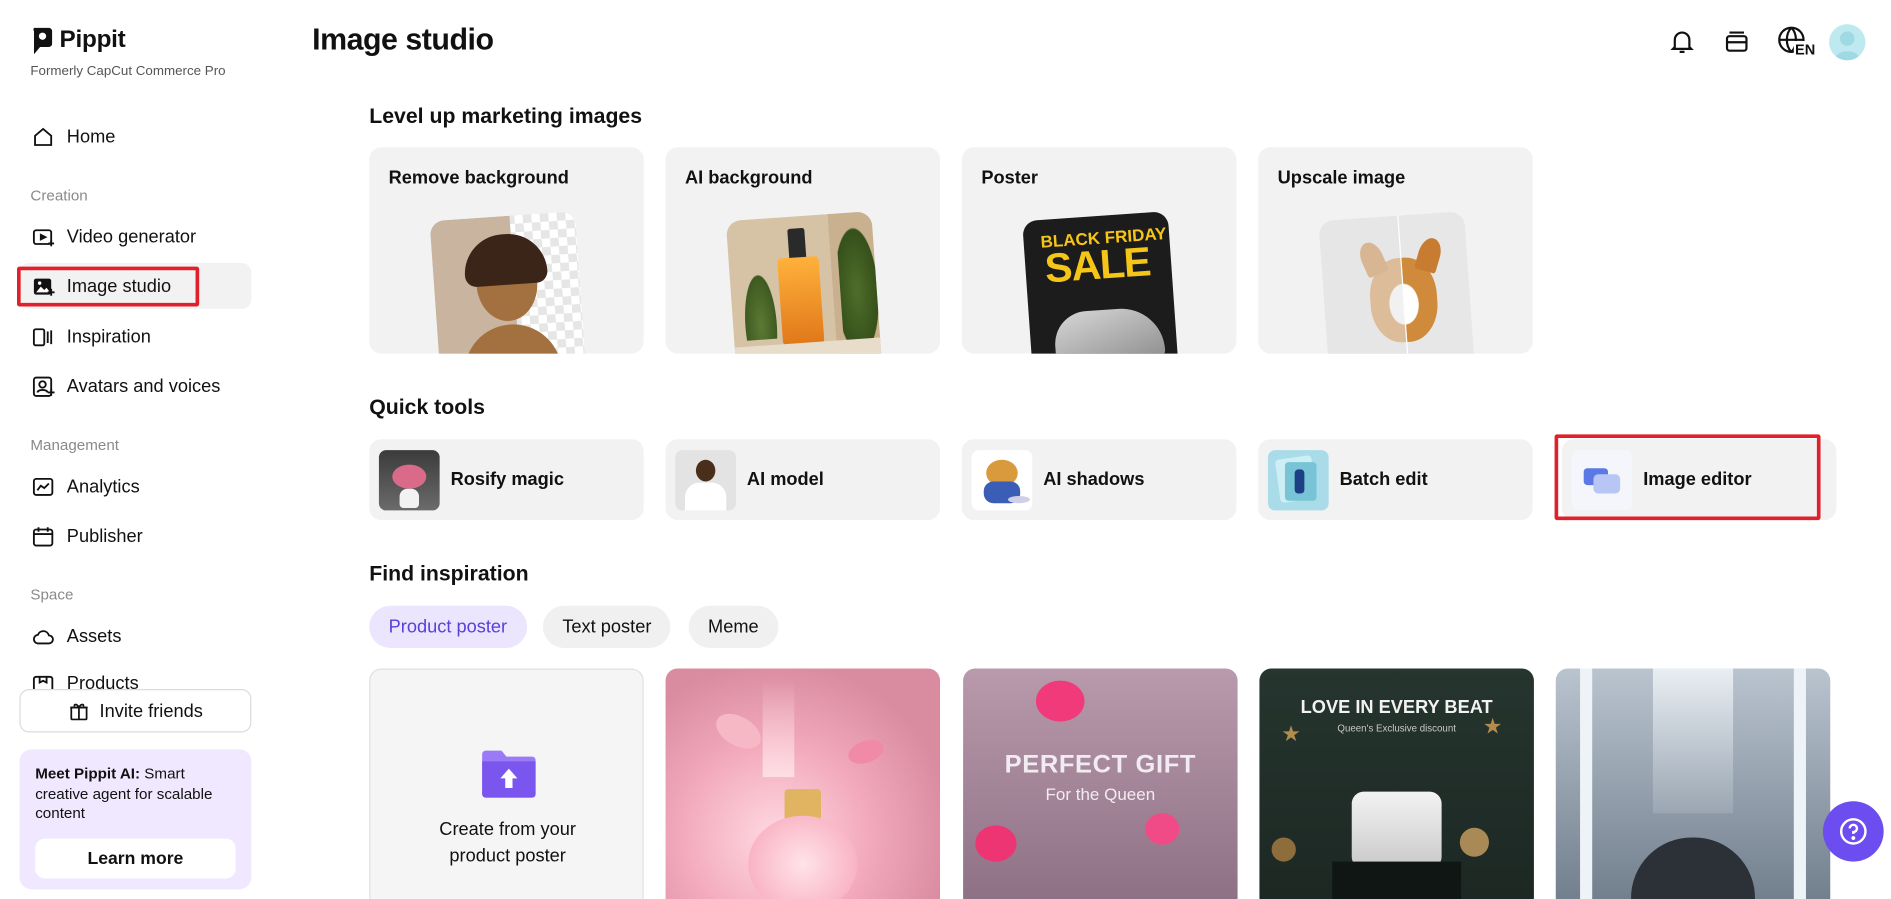 The height and width of the screenshot is (899, 1891). What do you see at coordinates (803, 783) in the screenshot?
I see `inspiration-card-perfume` at bounding box center [803, 783].